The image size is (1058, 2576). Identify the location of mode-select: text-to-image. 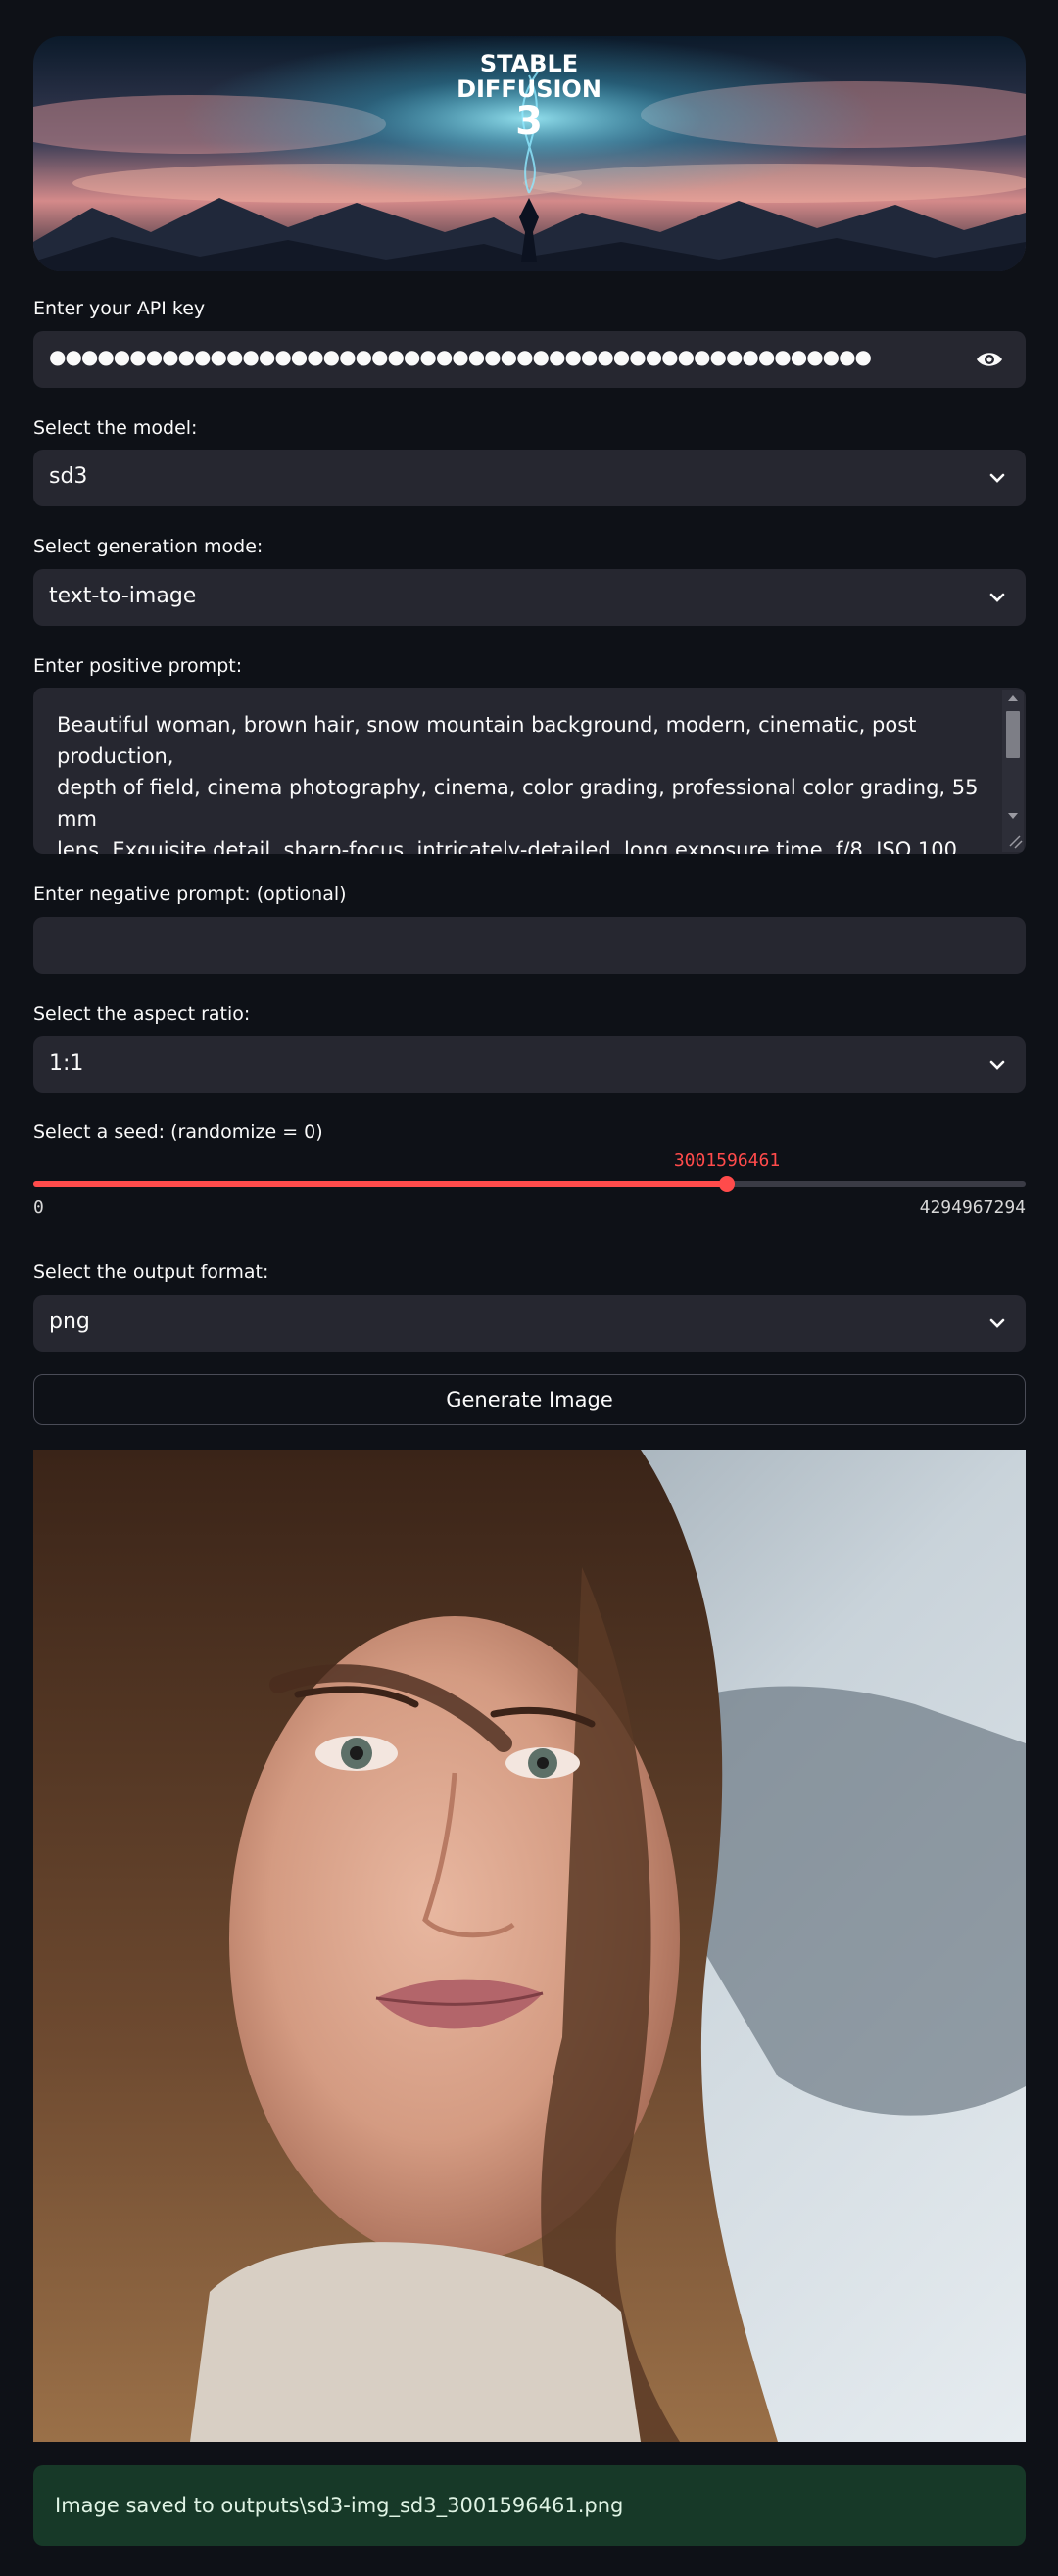
(529, 597).